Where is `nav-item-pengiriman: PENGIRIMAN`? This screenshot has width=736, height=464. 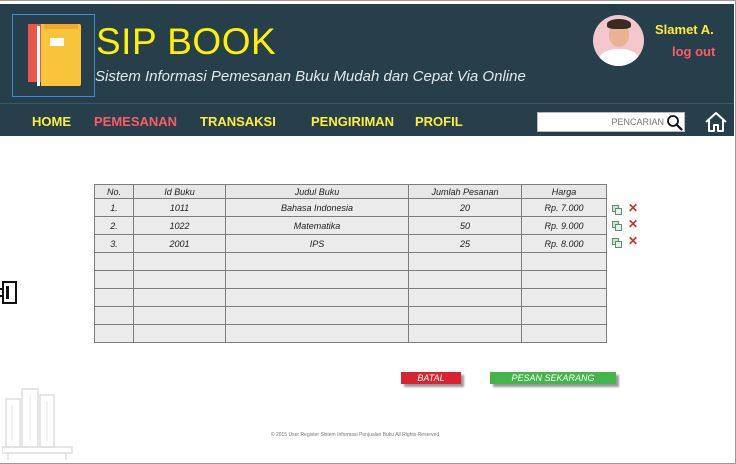 nav-item-pengiriman: PENGIRIMAN is located at coordinates (352, 121).